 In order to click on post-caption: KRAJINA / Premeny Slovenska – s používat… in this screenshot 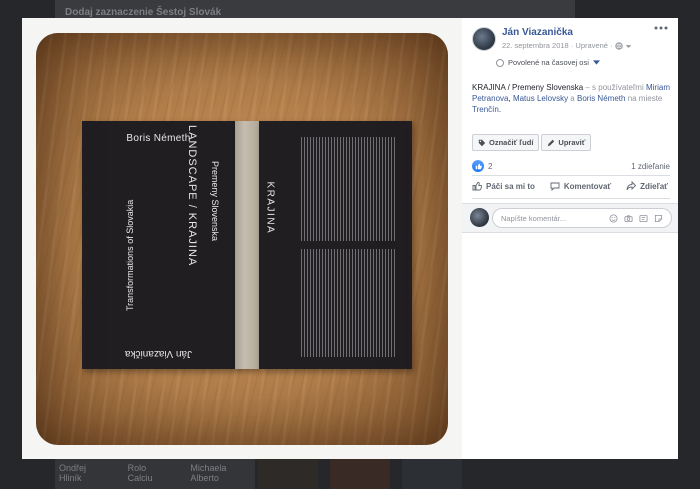, I will do `click(571, 98)`.